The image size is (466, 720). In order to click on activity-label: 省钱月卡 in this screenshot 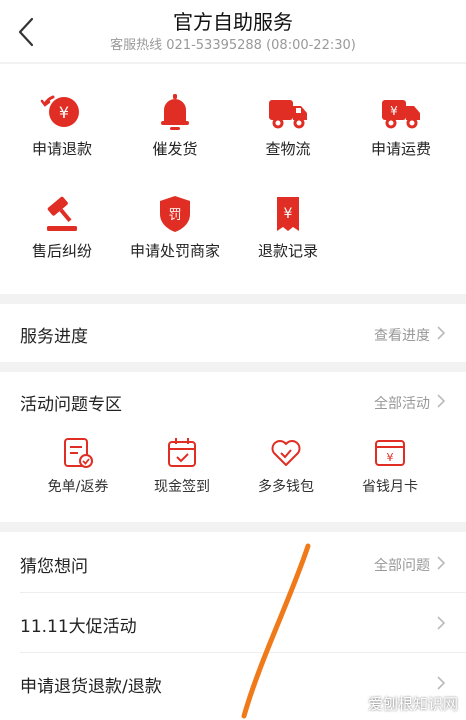, I will do `click(390, 487)`.